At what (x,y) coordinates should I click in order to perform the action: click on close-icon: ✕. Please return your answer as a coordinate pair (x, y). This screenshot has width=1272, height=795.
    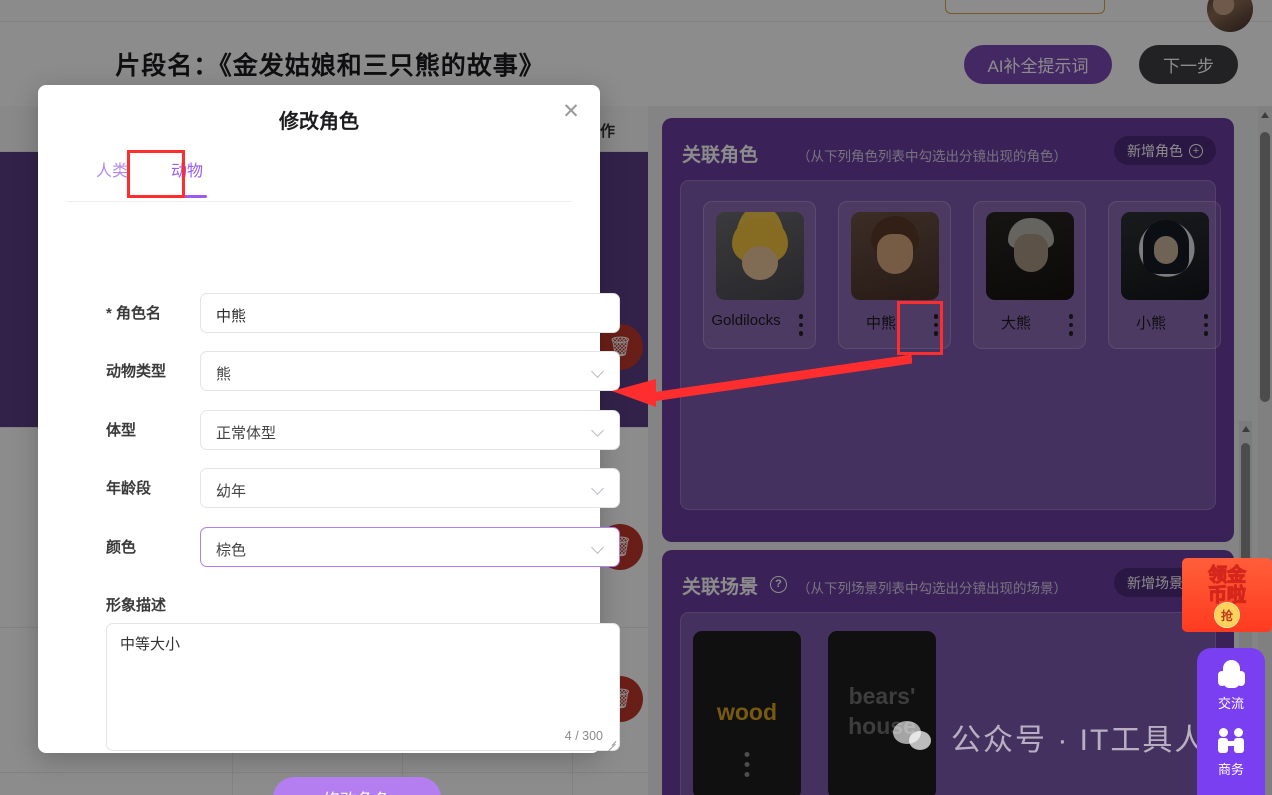
    Looking at the image, I should click on (571, 113).